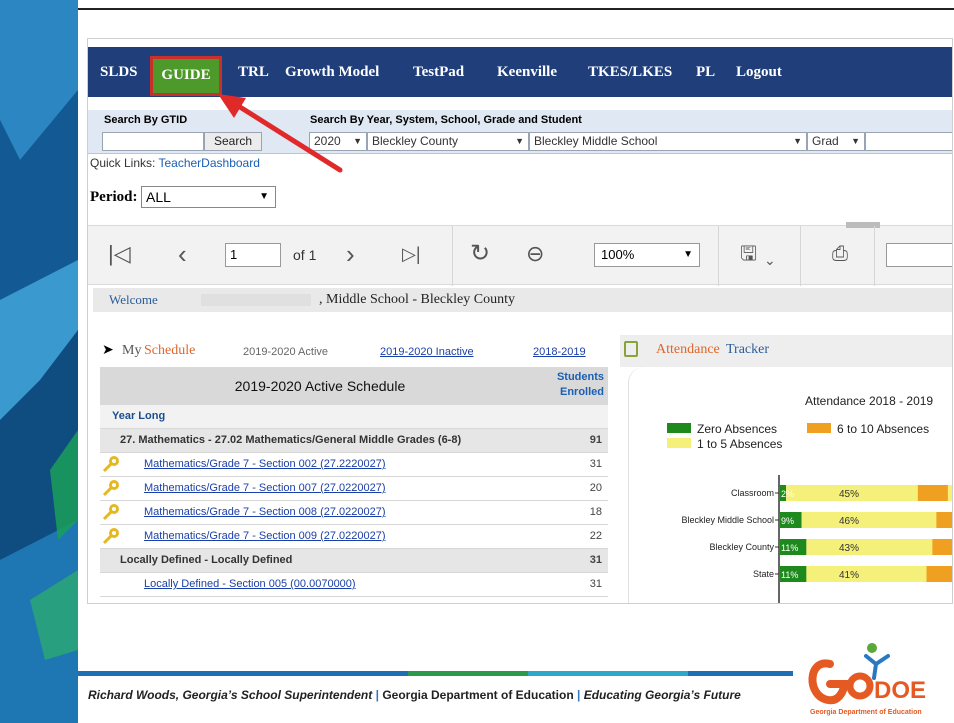 This screenshot has height=723, width=954. Describe the element at coordinates (748, 254) in the screenshot. I see `save-icon: 🖫` at that location.